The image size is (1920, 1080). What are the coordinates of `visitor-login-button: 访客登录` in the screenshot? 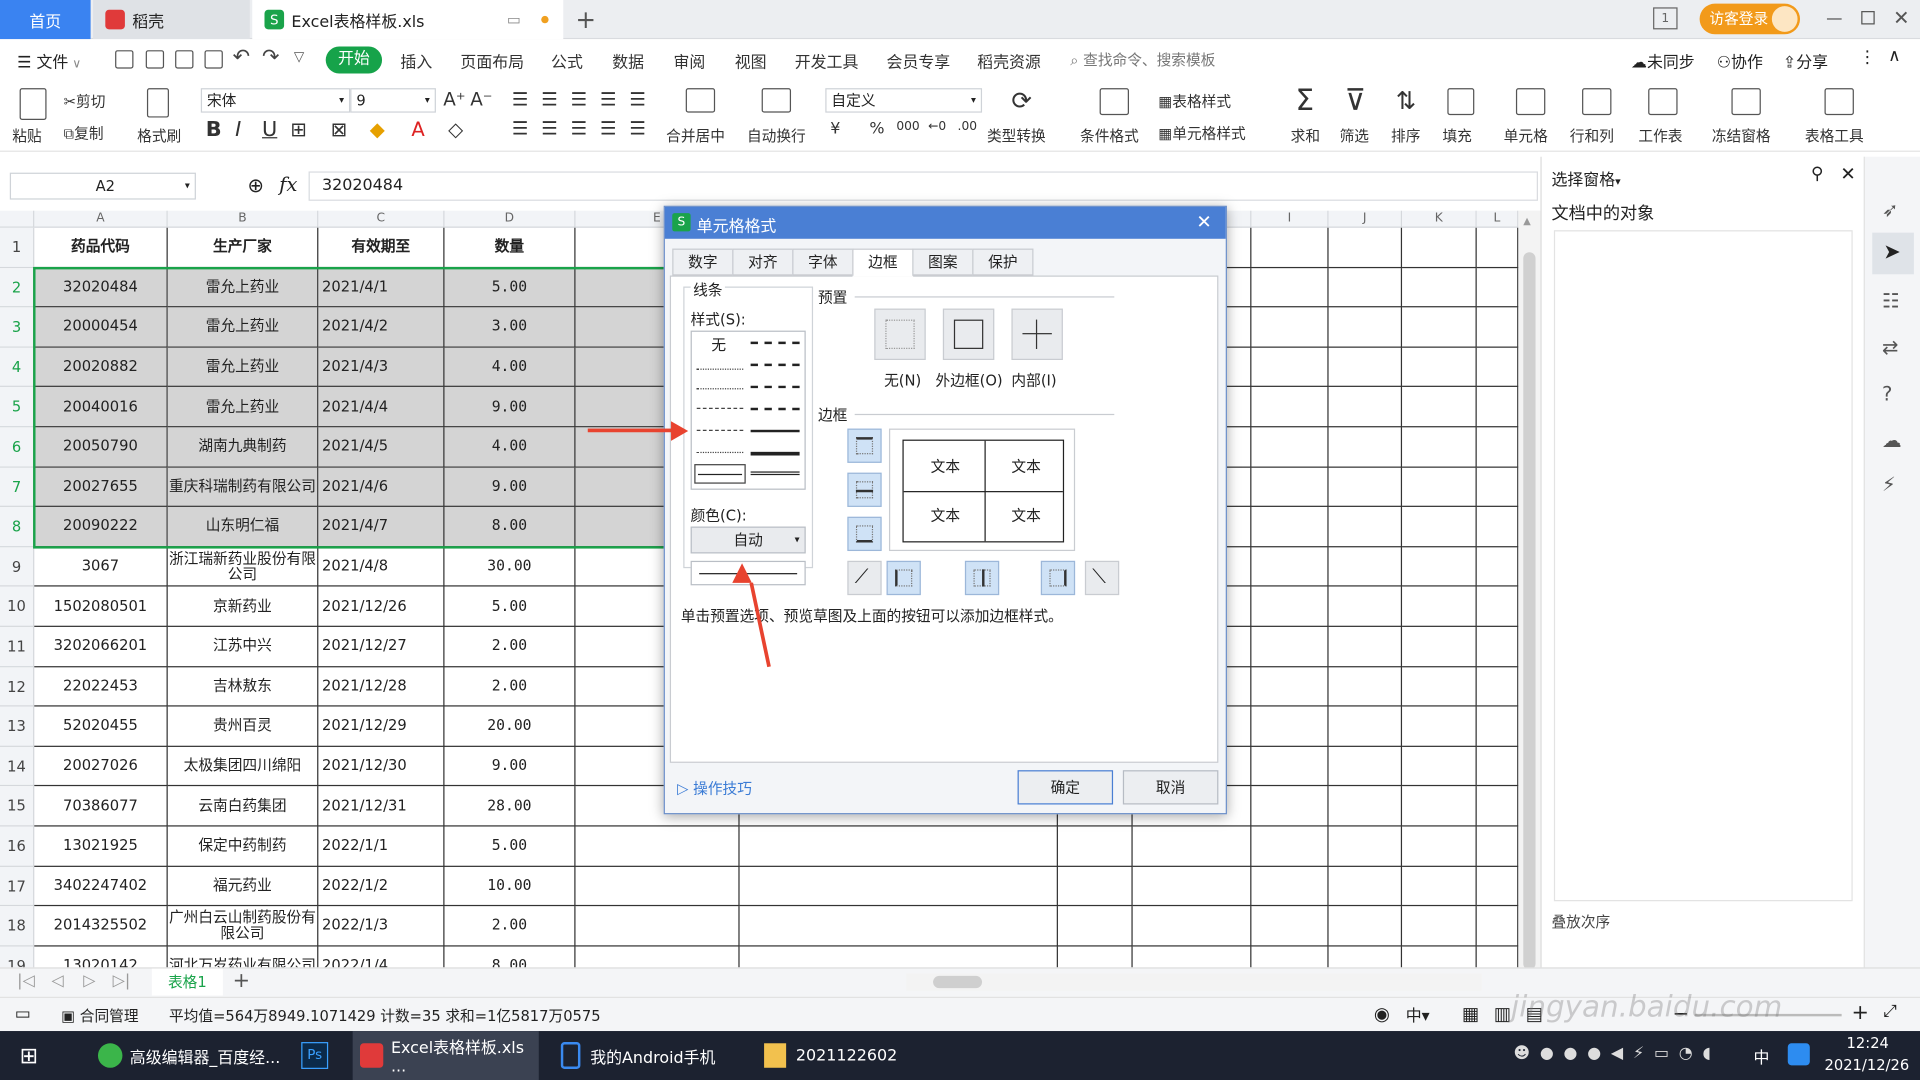 It's located at (1750, 19).